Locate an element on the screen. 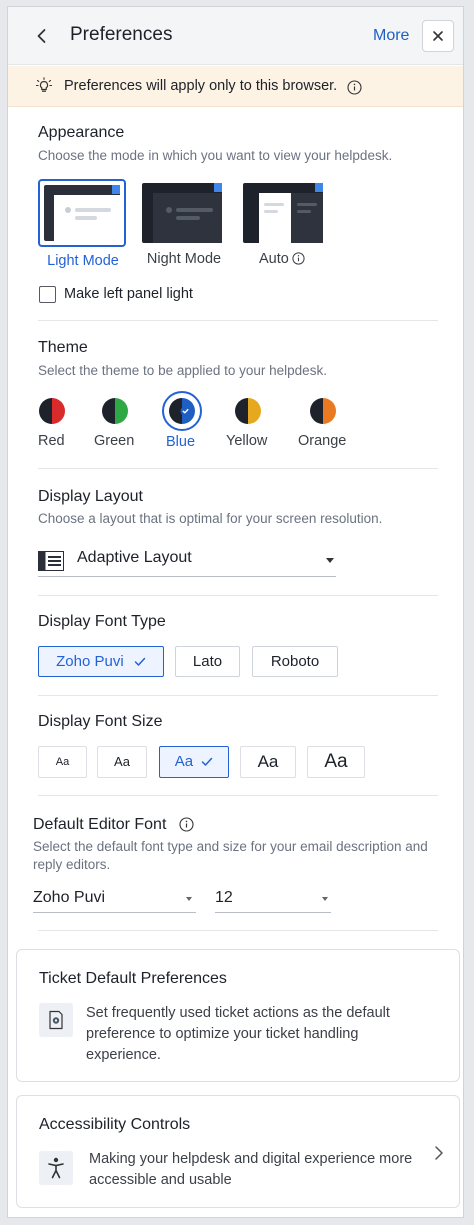  theme-orange-swatch is located at coordinates (323, 411).